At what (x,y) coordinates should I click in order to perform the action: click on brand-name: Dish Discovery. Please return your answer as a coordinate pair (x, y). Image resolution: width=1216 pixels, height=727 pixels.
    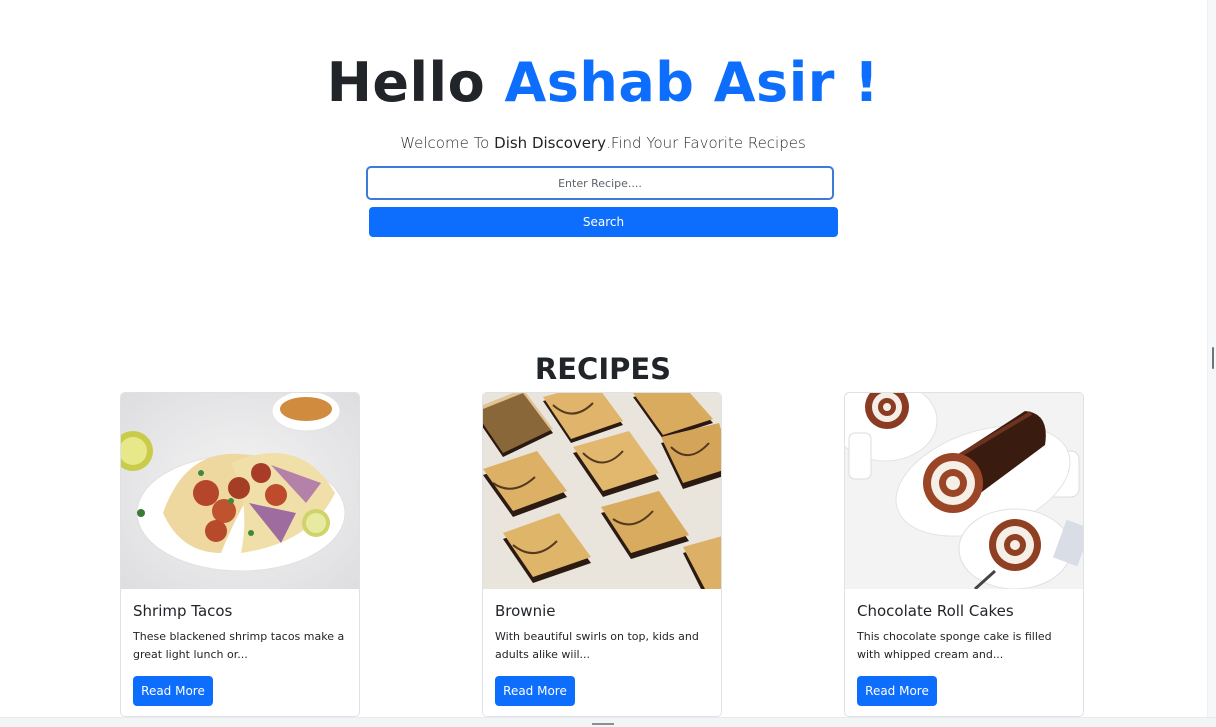
    Looking at the image, I should click on (550, 143).